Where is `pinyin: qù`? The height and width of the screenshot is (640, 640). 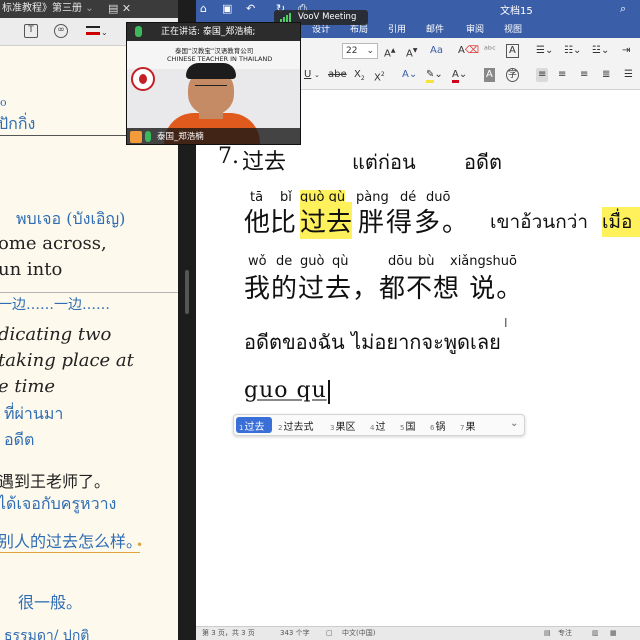 pinyin: qù is located at coordinates (340, 261).